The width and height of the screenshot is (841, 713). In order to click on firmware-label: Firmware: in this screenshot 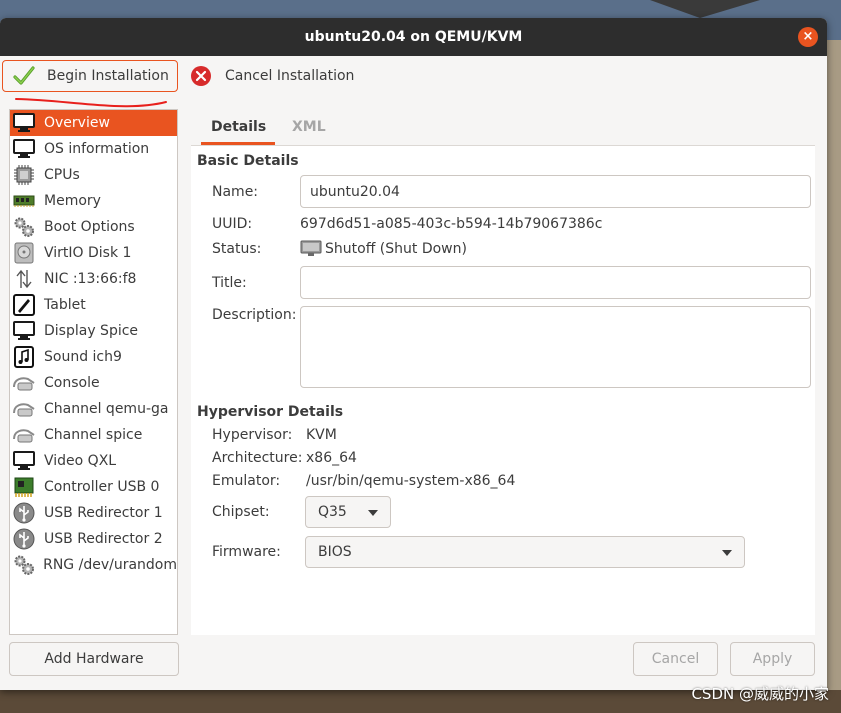, I will do `click(246, 552)`.